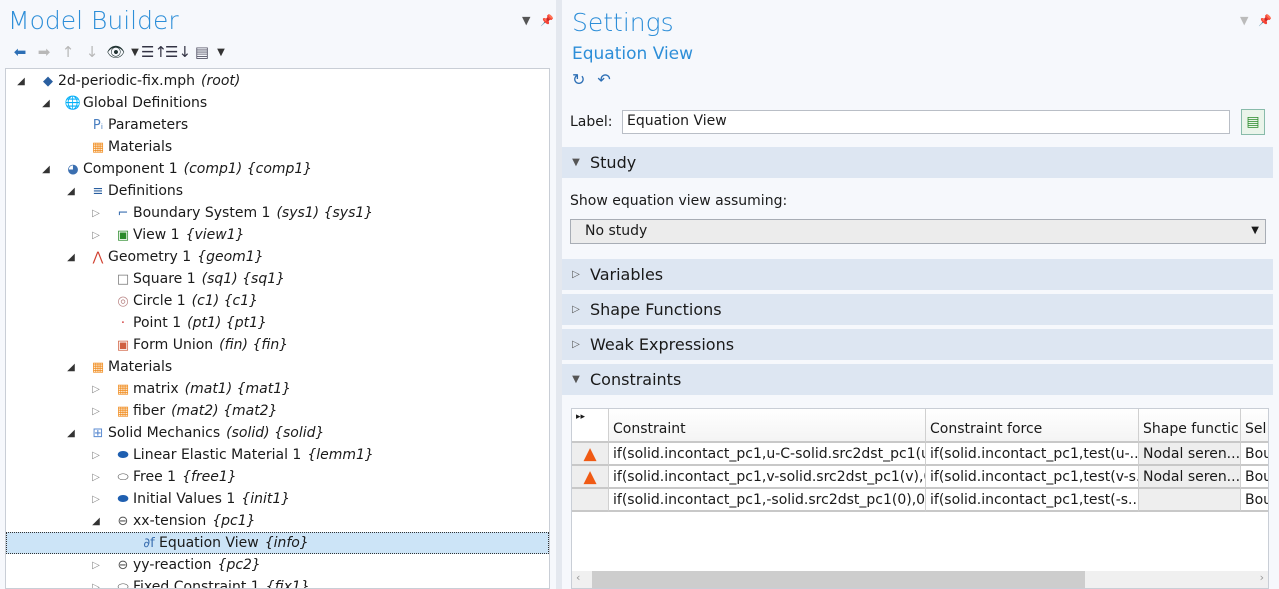  I want to click on tree-item: ◢ ◆ 2d-periodic-fix.mph (root), so click(277, 81).